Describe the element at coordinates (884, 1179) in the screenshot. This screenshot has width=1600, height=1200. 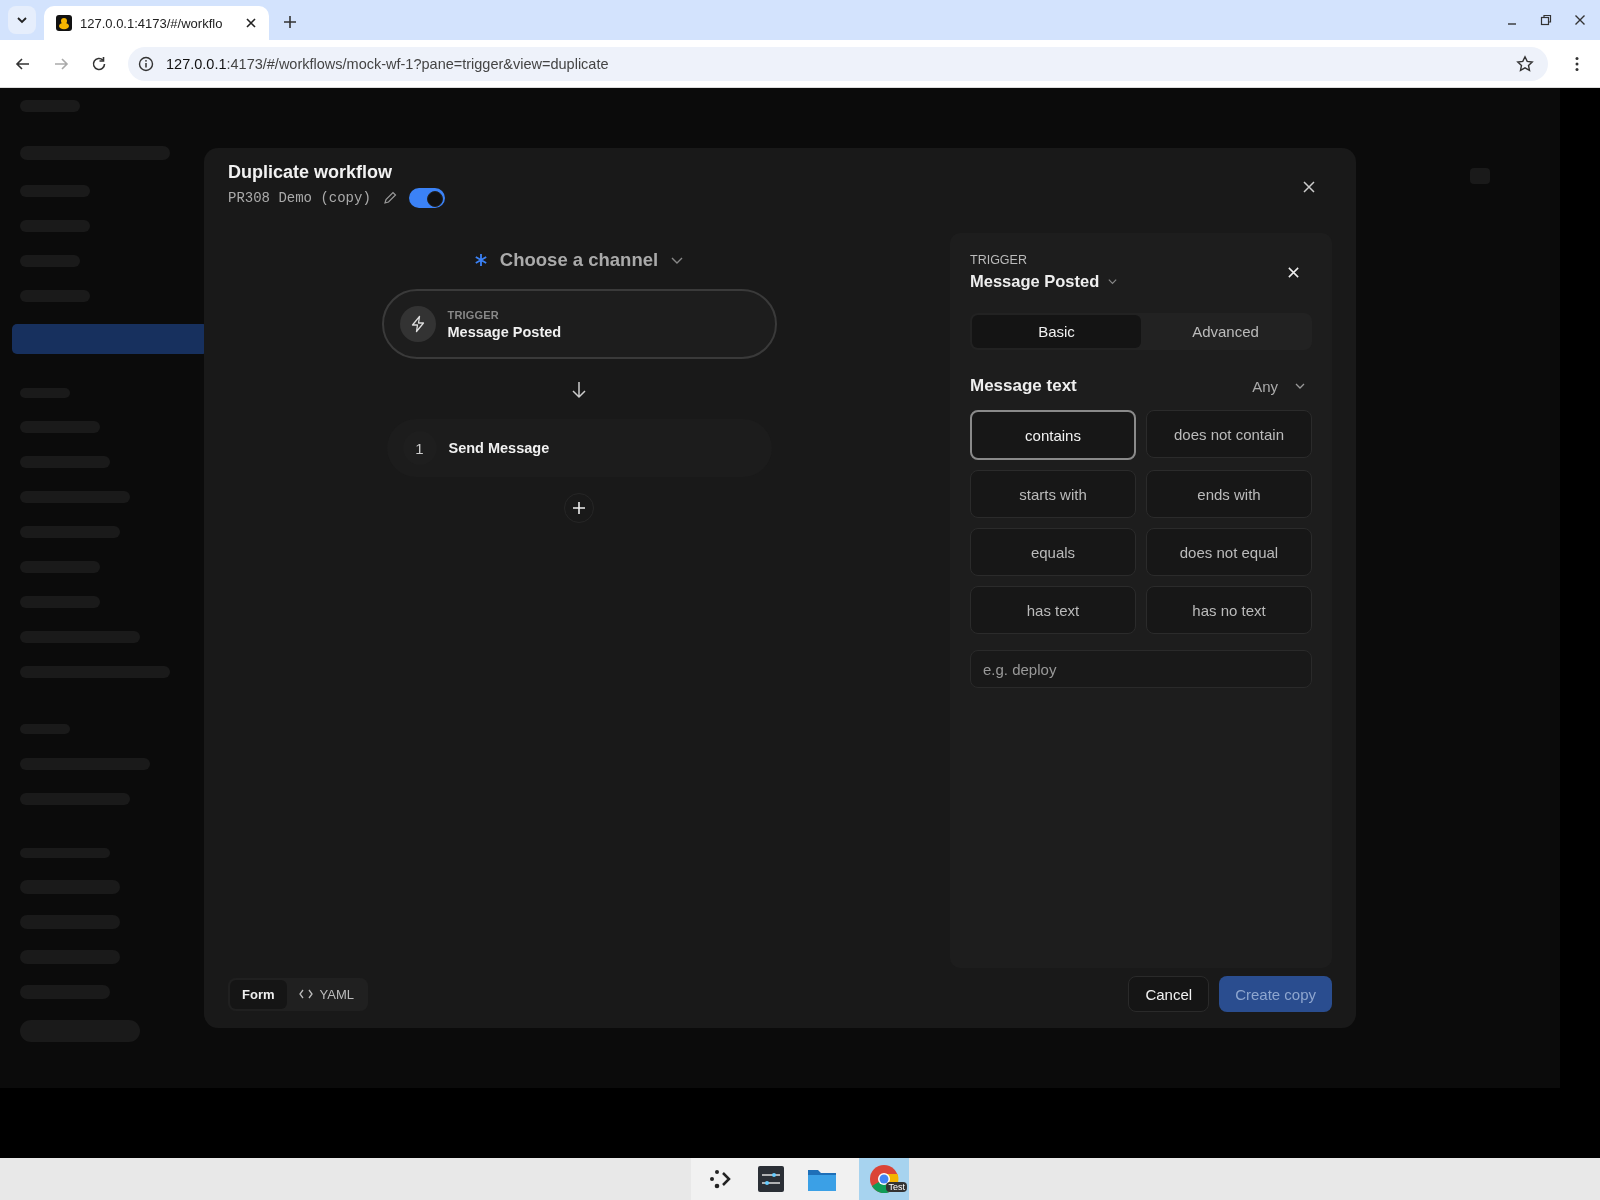
I see `browser-taskbar-button: Test` at that location.